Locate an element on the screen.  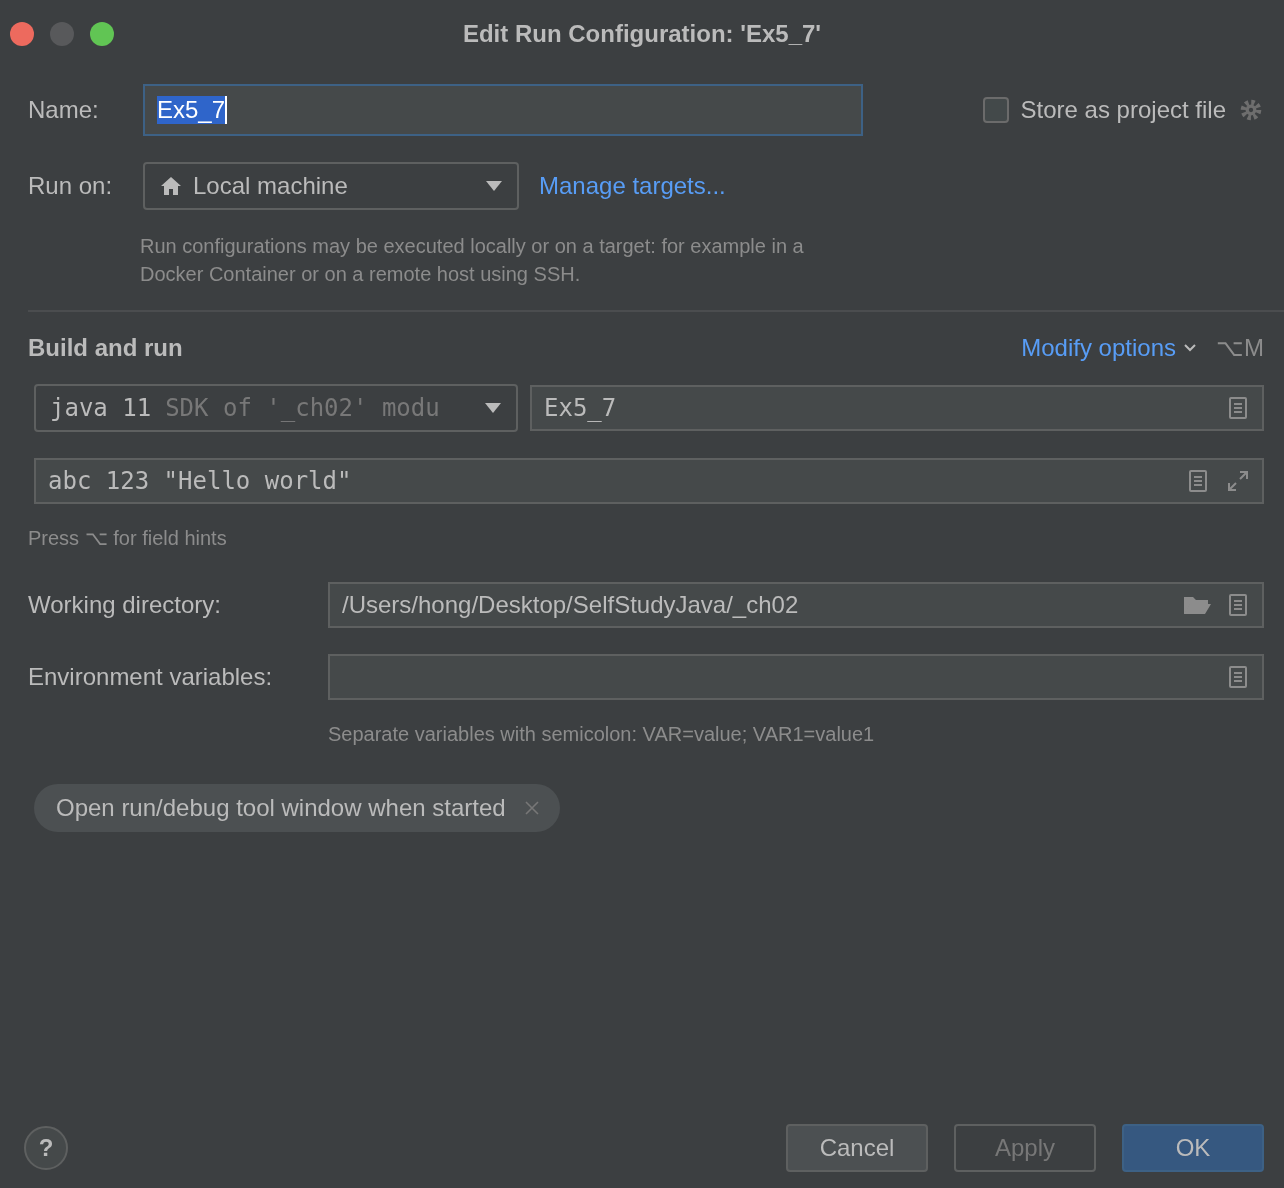
expand-icon is located at coordinates (1238, 481).